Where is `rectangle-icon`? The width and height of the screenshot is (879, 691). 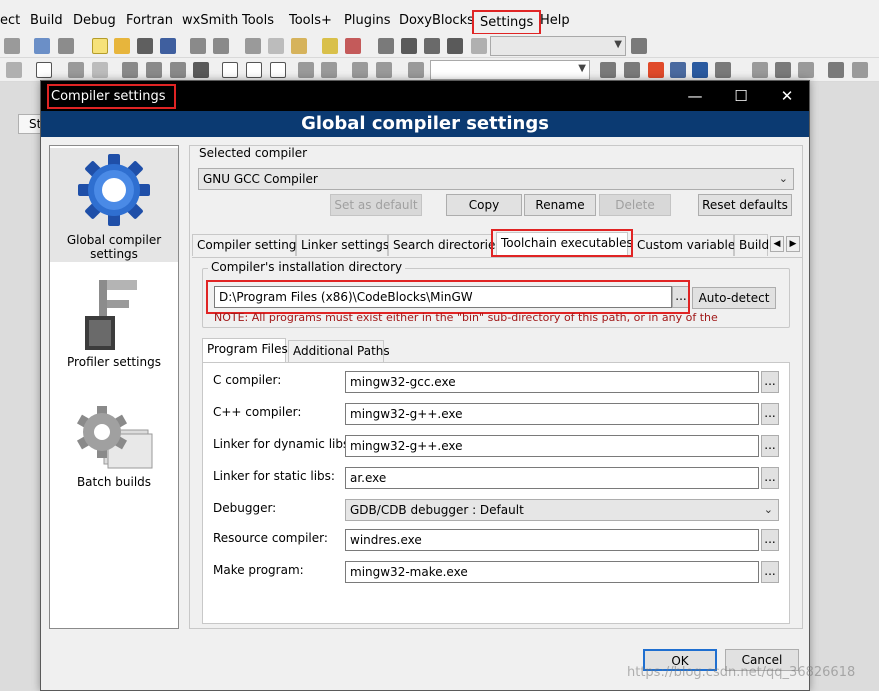 rectangle-icon is located at coordinates (44, 70).